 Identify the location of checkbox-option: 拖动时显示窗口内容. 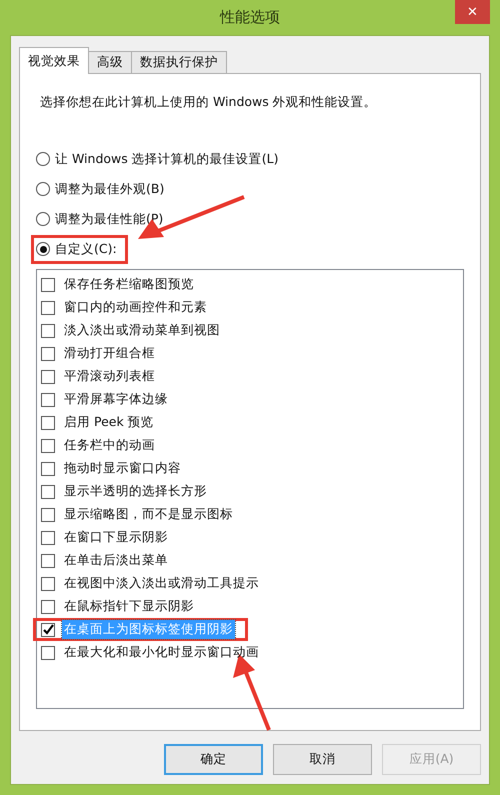
(250, 468).